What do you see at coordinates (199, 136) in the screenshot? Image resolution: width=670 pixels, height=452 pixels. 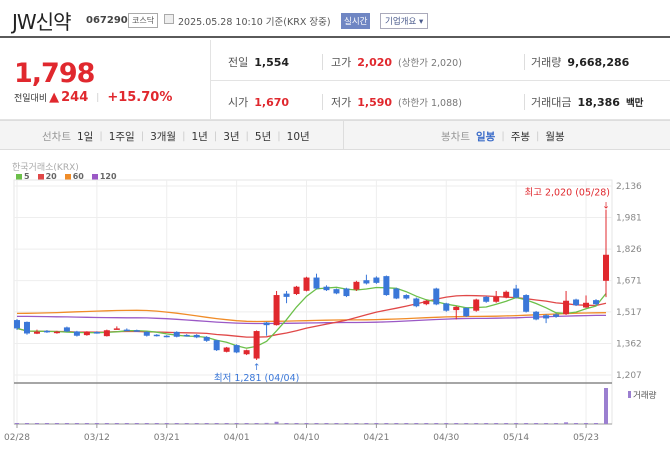 I see `line-chart-tab-3: 1년` at bounding box center [199, 136].